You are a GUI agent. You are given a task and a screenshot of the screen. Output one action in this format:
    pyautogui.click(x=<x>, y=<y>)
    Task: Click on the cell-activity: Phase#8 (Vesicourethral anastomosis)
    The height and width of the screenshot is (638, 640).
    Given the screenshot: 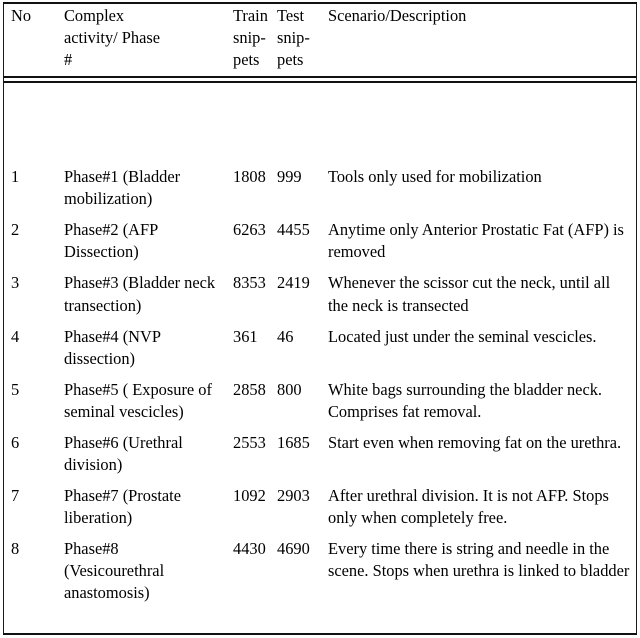 What is the action you would take?
    pyautogui.click(x=114, y=571)
    